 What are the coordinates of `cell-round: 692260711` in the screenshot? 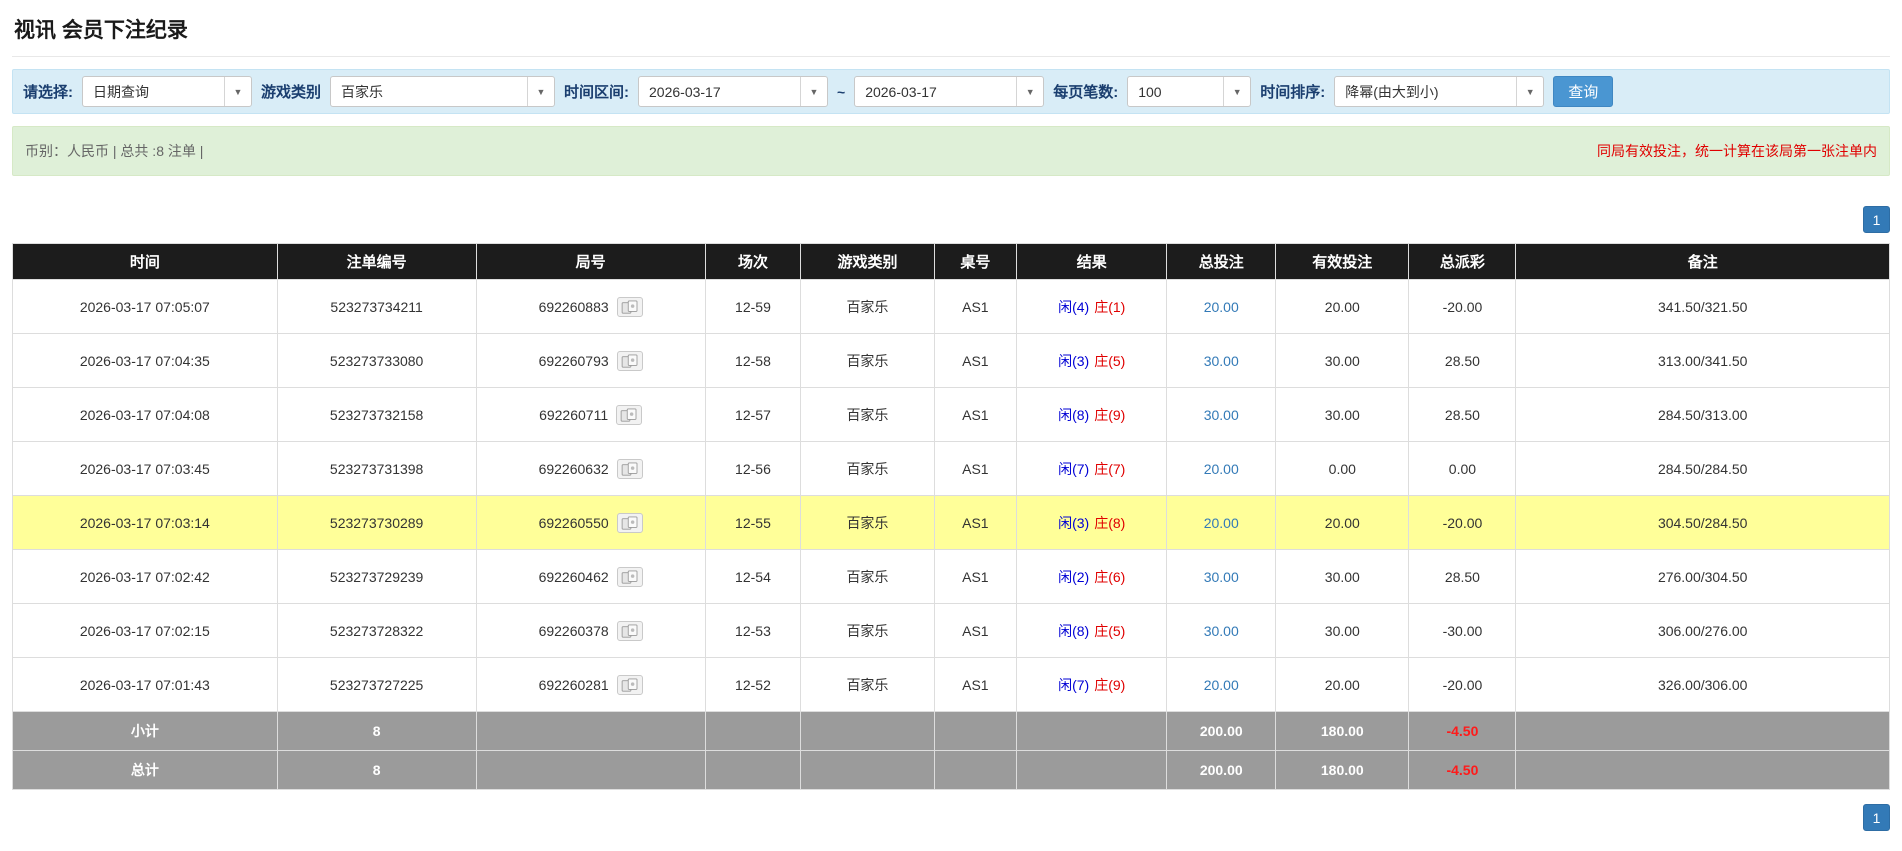 It's located at (590, 414).